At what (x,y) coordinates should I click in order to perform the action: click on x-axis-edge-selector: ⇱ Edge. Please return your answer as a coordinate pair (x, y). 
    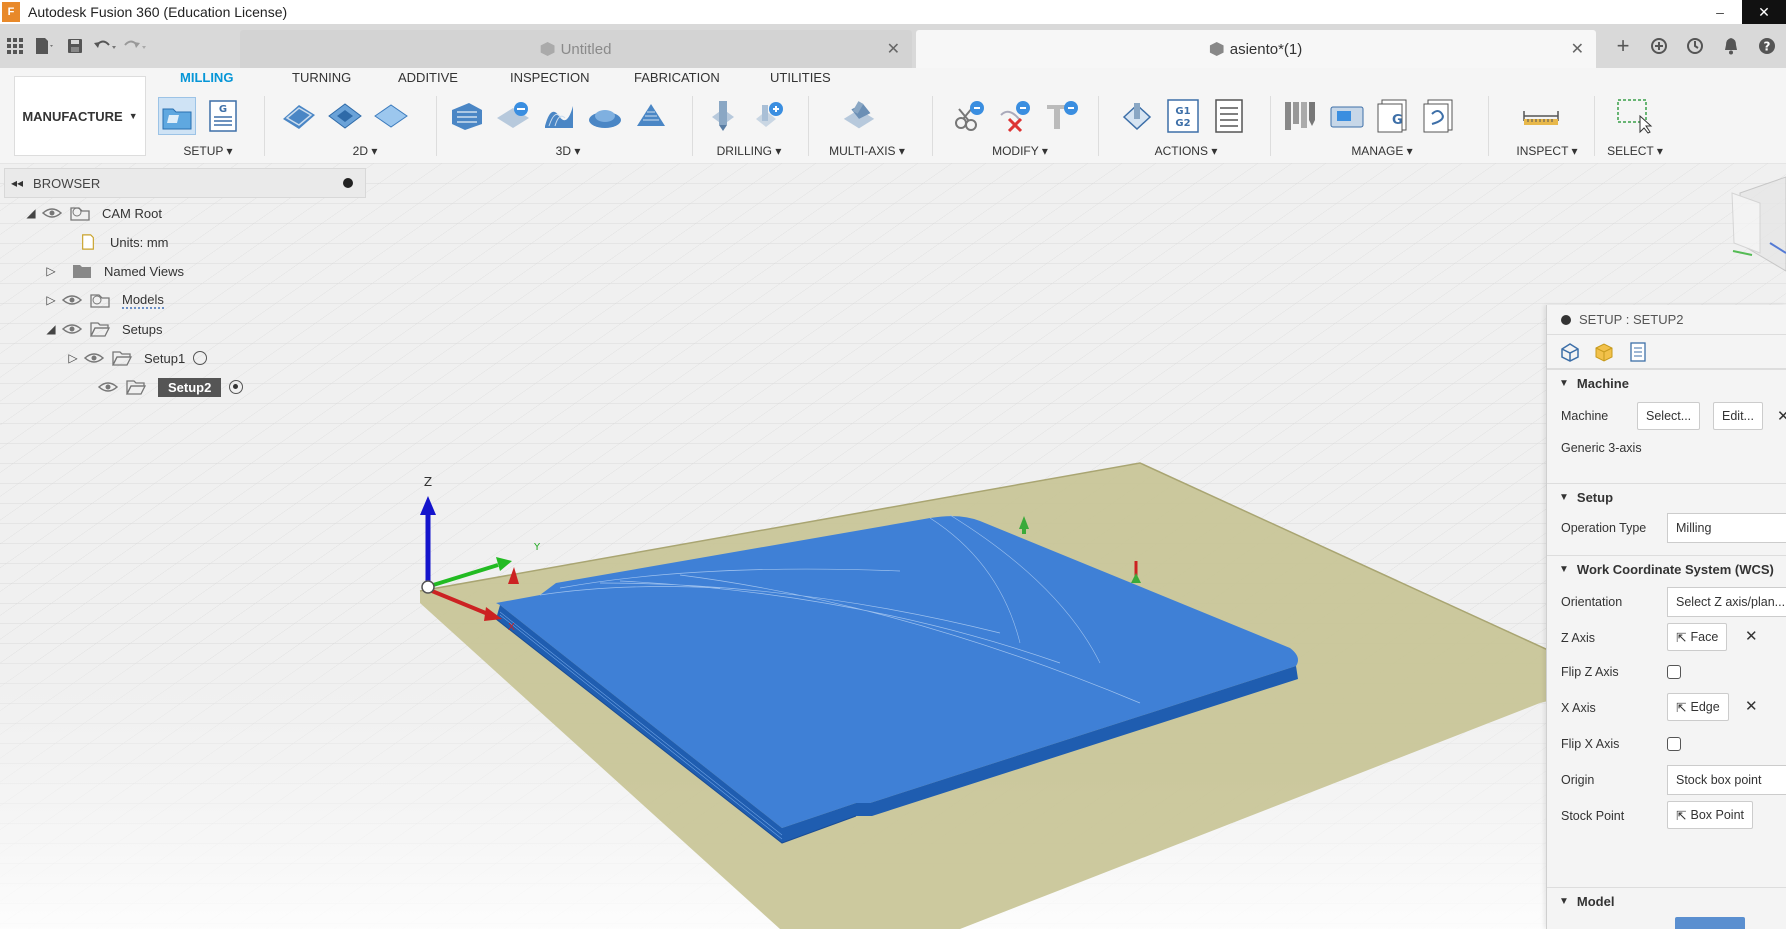
    Looking at the image, I should click on (1698, 707).